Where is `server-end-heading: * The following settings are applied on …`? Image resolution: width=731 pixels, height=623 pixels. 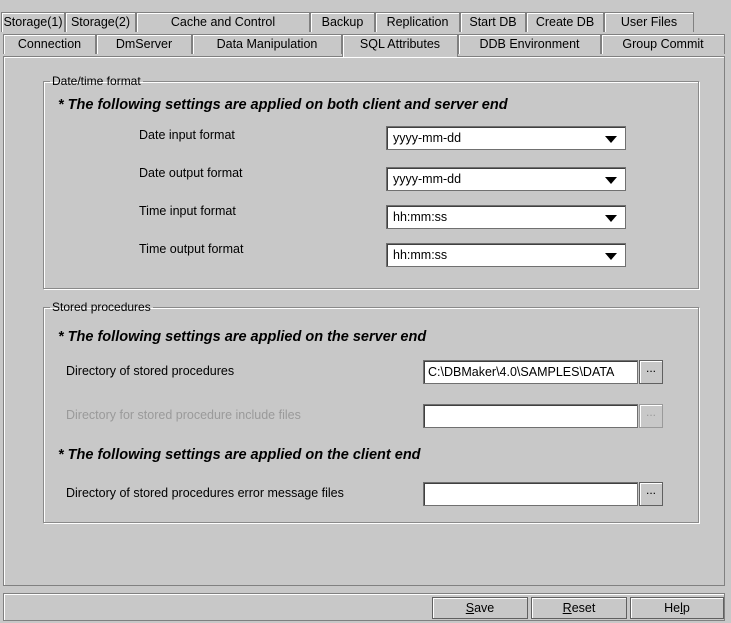 server-end-heading: * The following settings are applied on … is located at coordinates (242, 337).